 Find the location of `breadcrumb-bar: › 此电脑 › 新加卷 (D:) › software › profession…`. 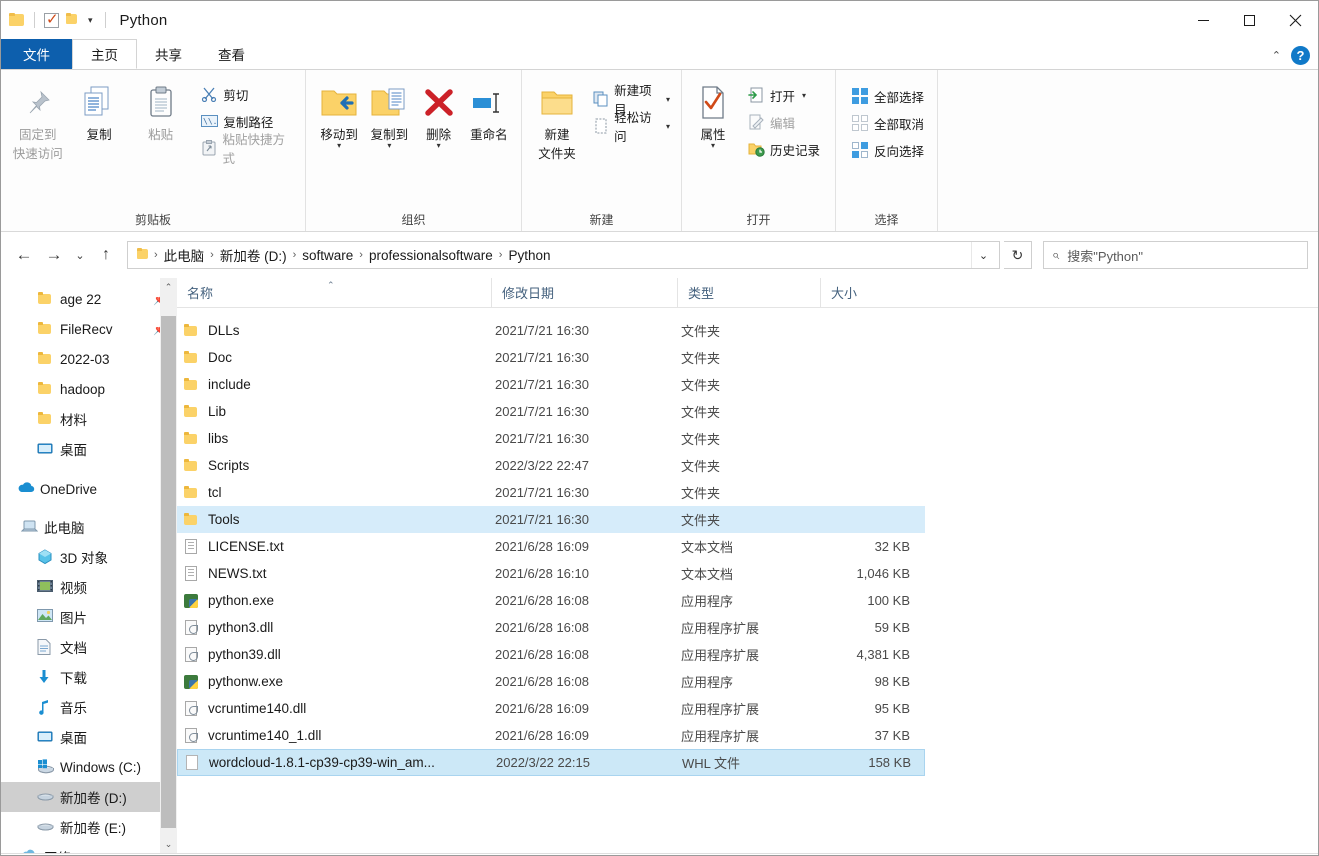

breadcrumb-bar: › 此电脑 › 新加卷 (D:) › software › profession… is located at coordinates (563, 255).